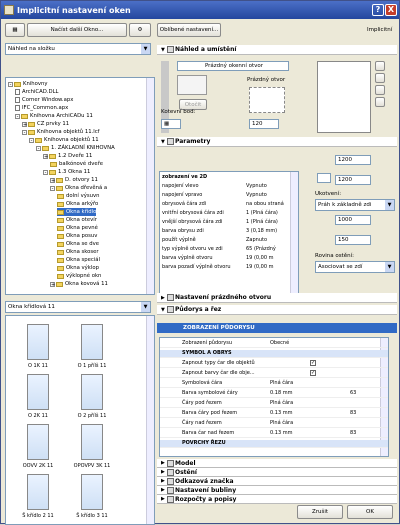 The height and width of the screenshot is (525, 400). What do you see at coordinates (38, 499) in the screenshot?
I see `gallery-item: Š křídlo 2 11` at bounding box center [38, 499].